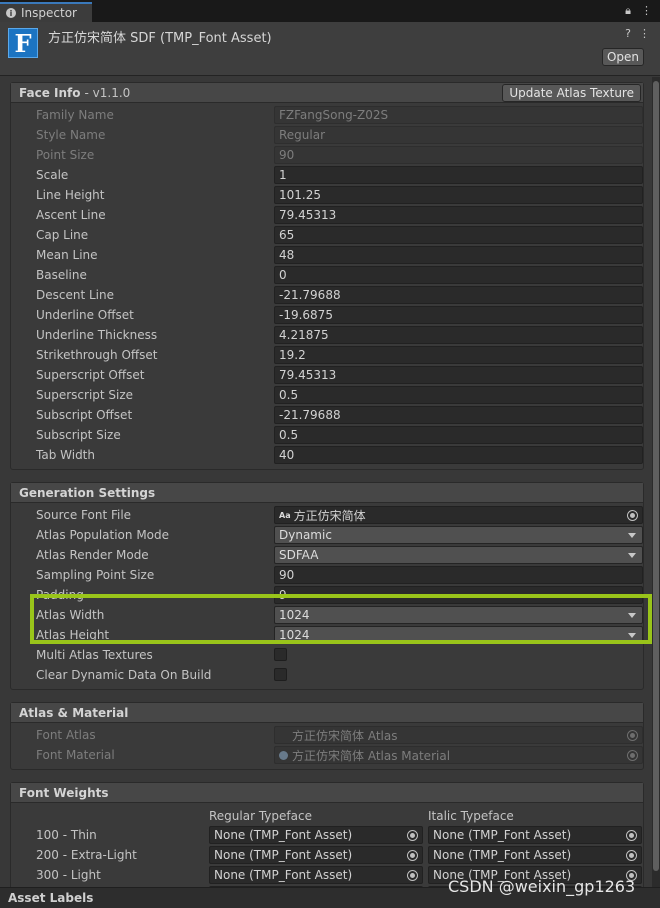  I want to click on scrollbar-thumb, so click(656, 476).